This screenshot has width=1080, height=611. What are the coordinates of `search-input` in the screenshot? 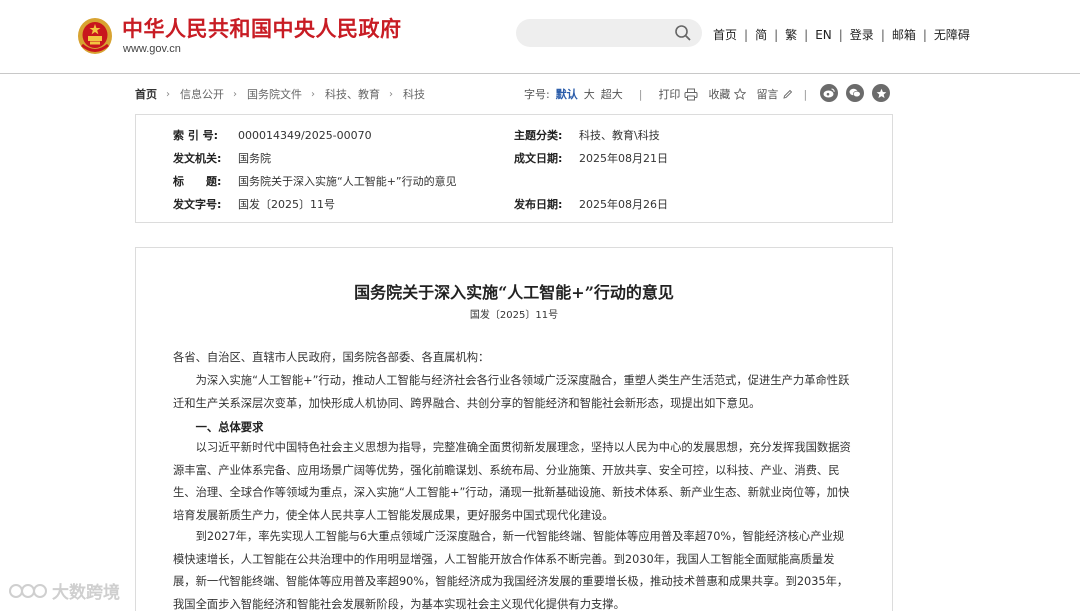 It's located at (609, 33).